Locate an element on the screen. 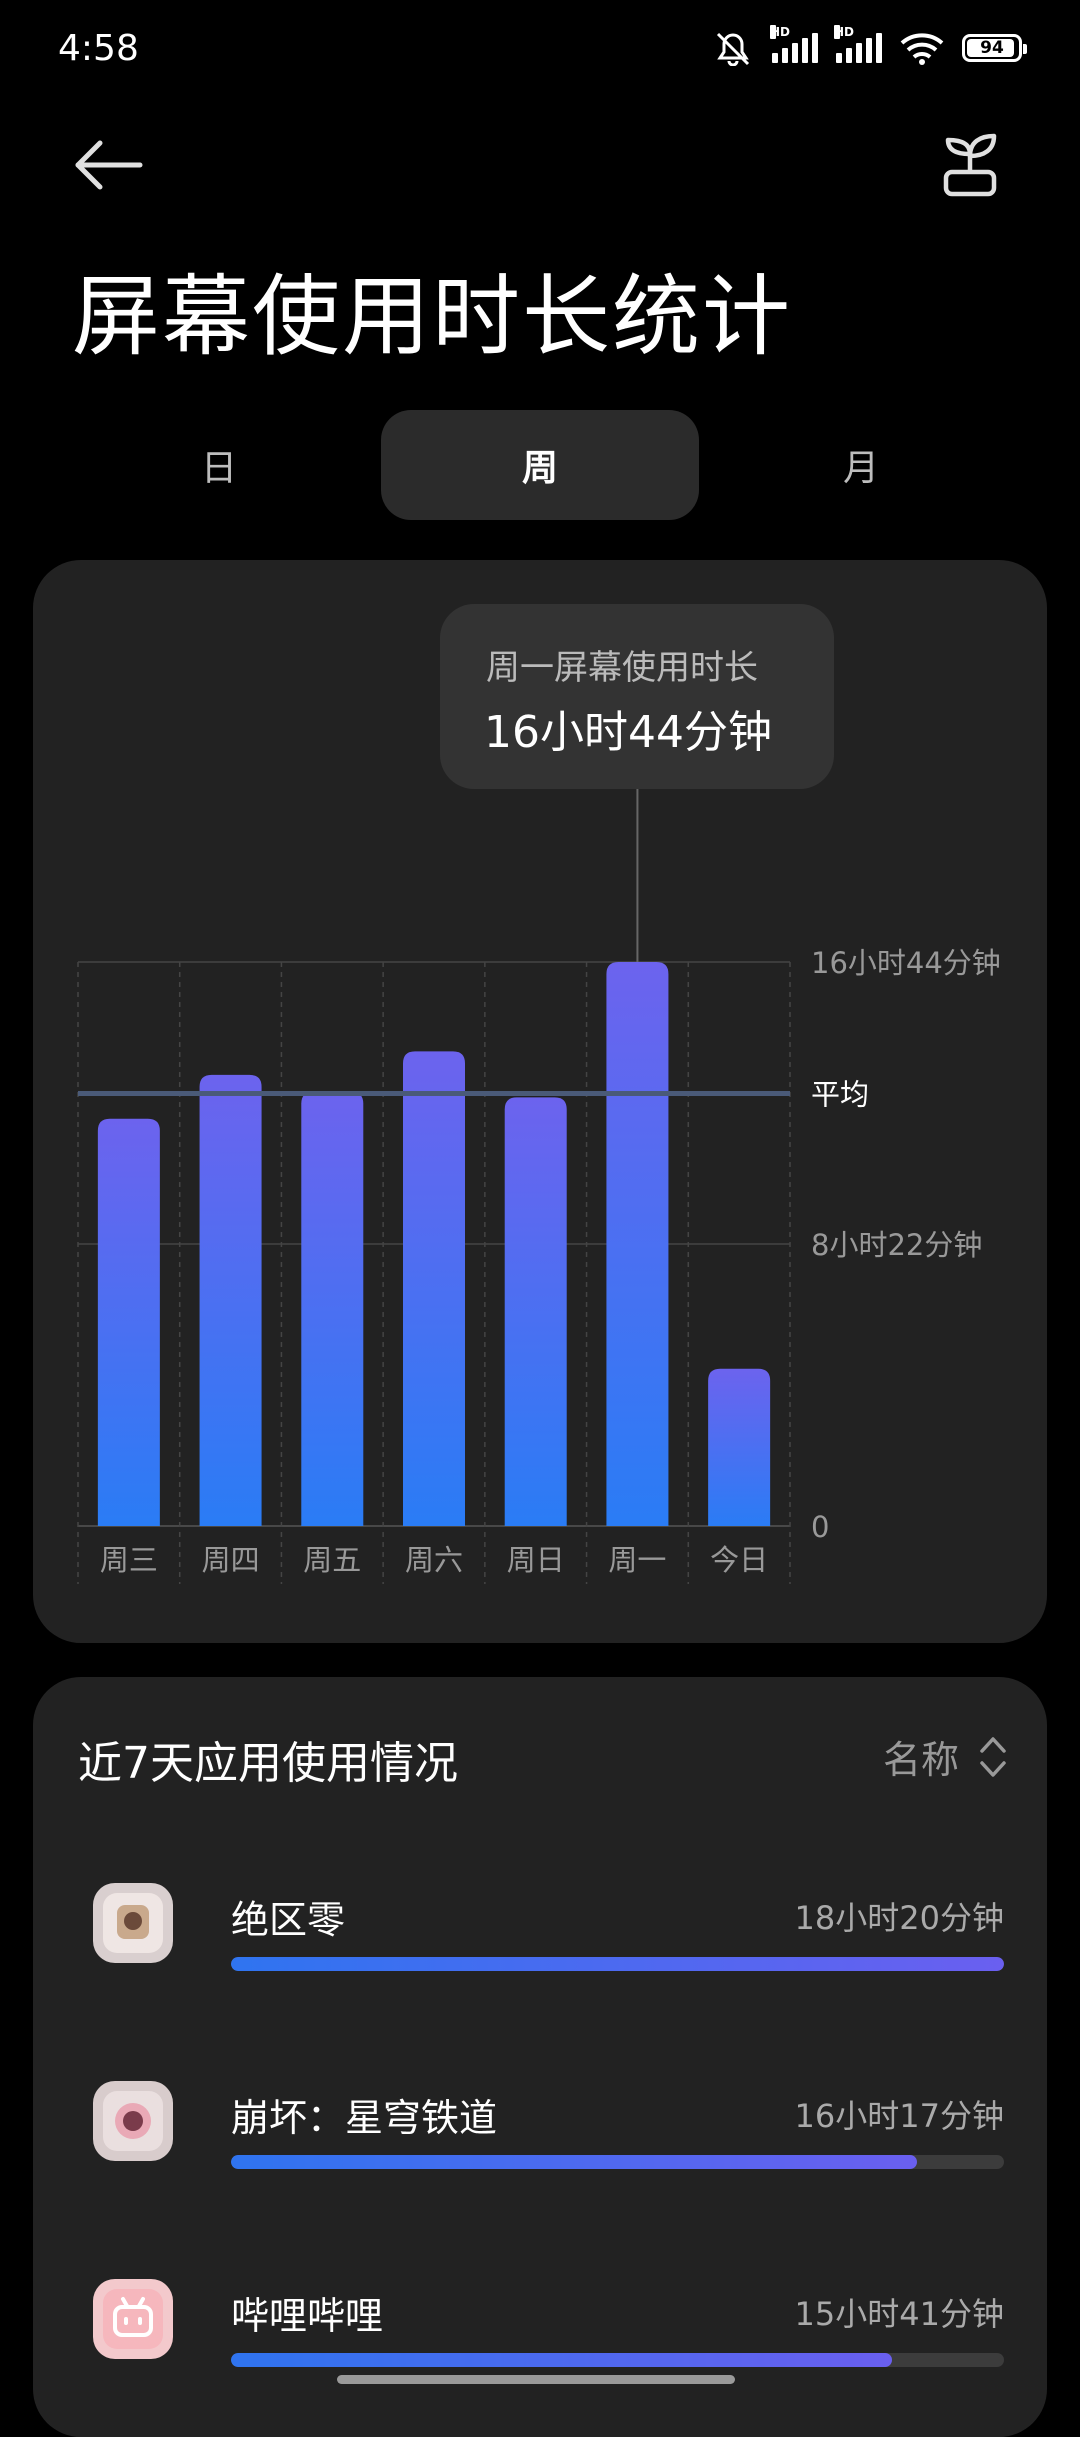  home-indicator is located at coordinates (536, 2379).